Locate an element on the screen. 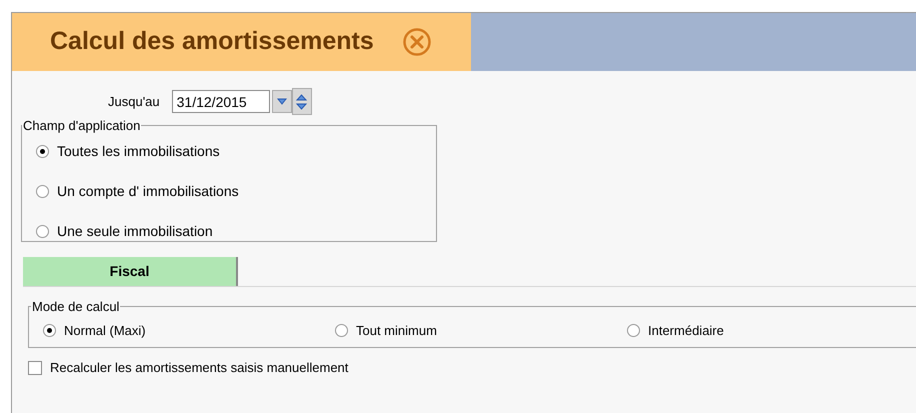 Image resolution: width=916 pixels, height=413 pixels. option-label: Normal (Maxi) is located at coordinates (105, 331).